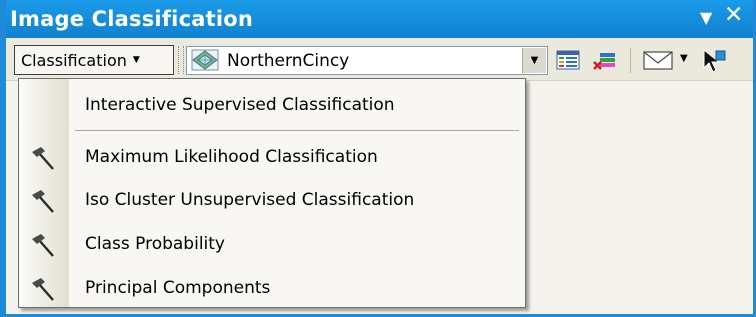 The height and width of the screenshot is (317, 756). I want to click on classification-menu-button: Classification ▼, so click(94, 60).